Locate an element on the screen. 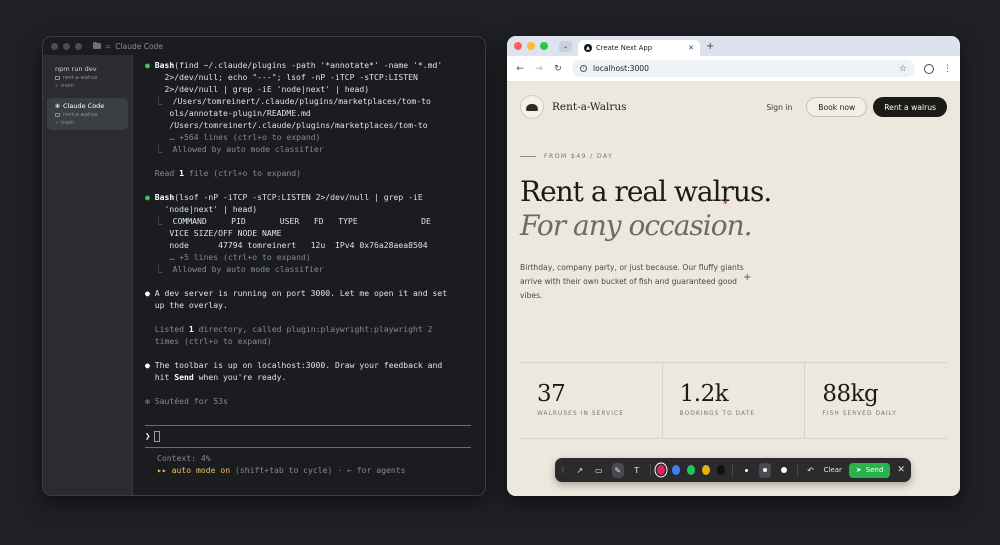  stat-value: 88kg is located at coordinates (850, 394).